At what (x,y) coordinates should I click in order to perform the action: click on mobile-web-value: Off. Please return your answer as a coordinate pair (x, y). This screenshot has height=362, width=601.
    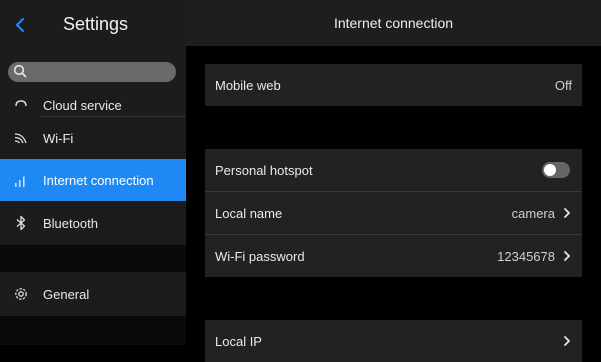
    Looking at the image, I should click on (563, 85).